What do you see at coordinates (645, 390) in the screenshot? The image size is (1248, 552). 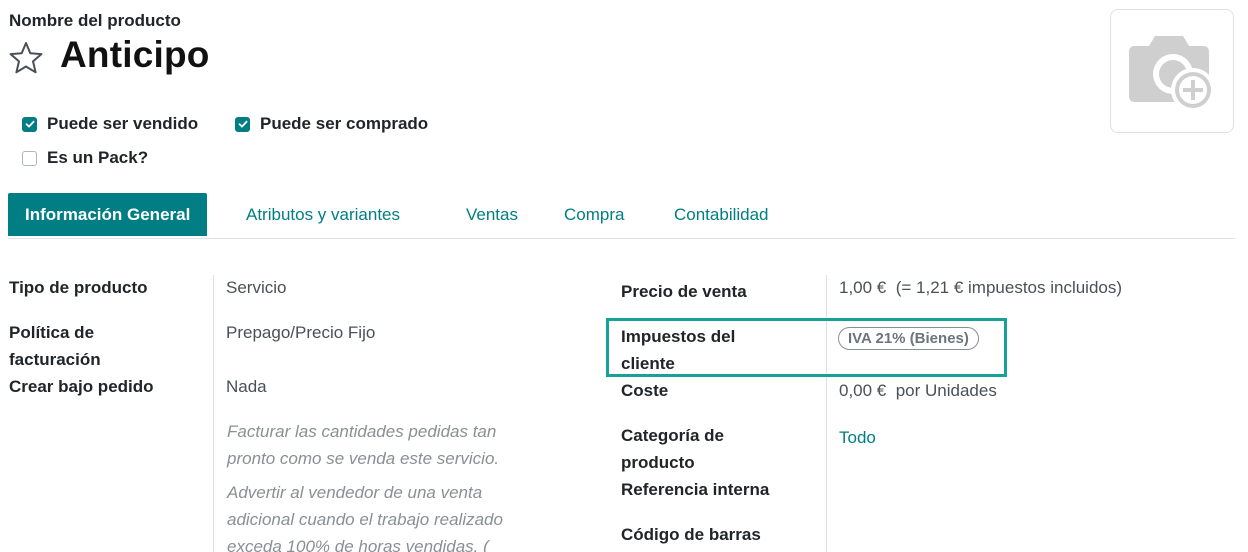 I see `cost-label: Coste` at bounding box center [645, 390].